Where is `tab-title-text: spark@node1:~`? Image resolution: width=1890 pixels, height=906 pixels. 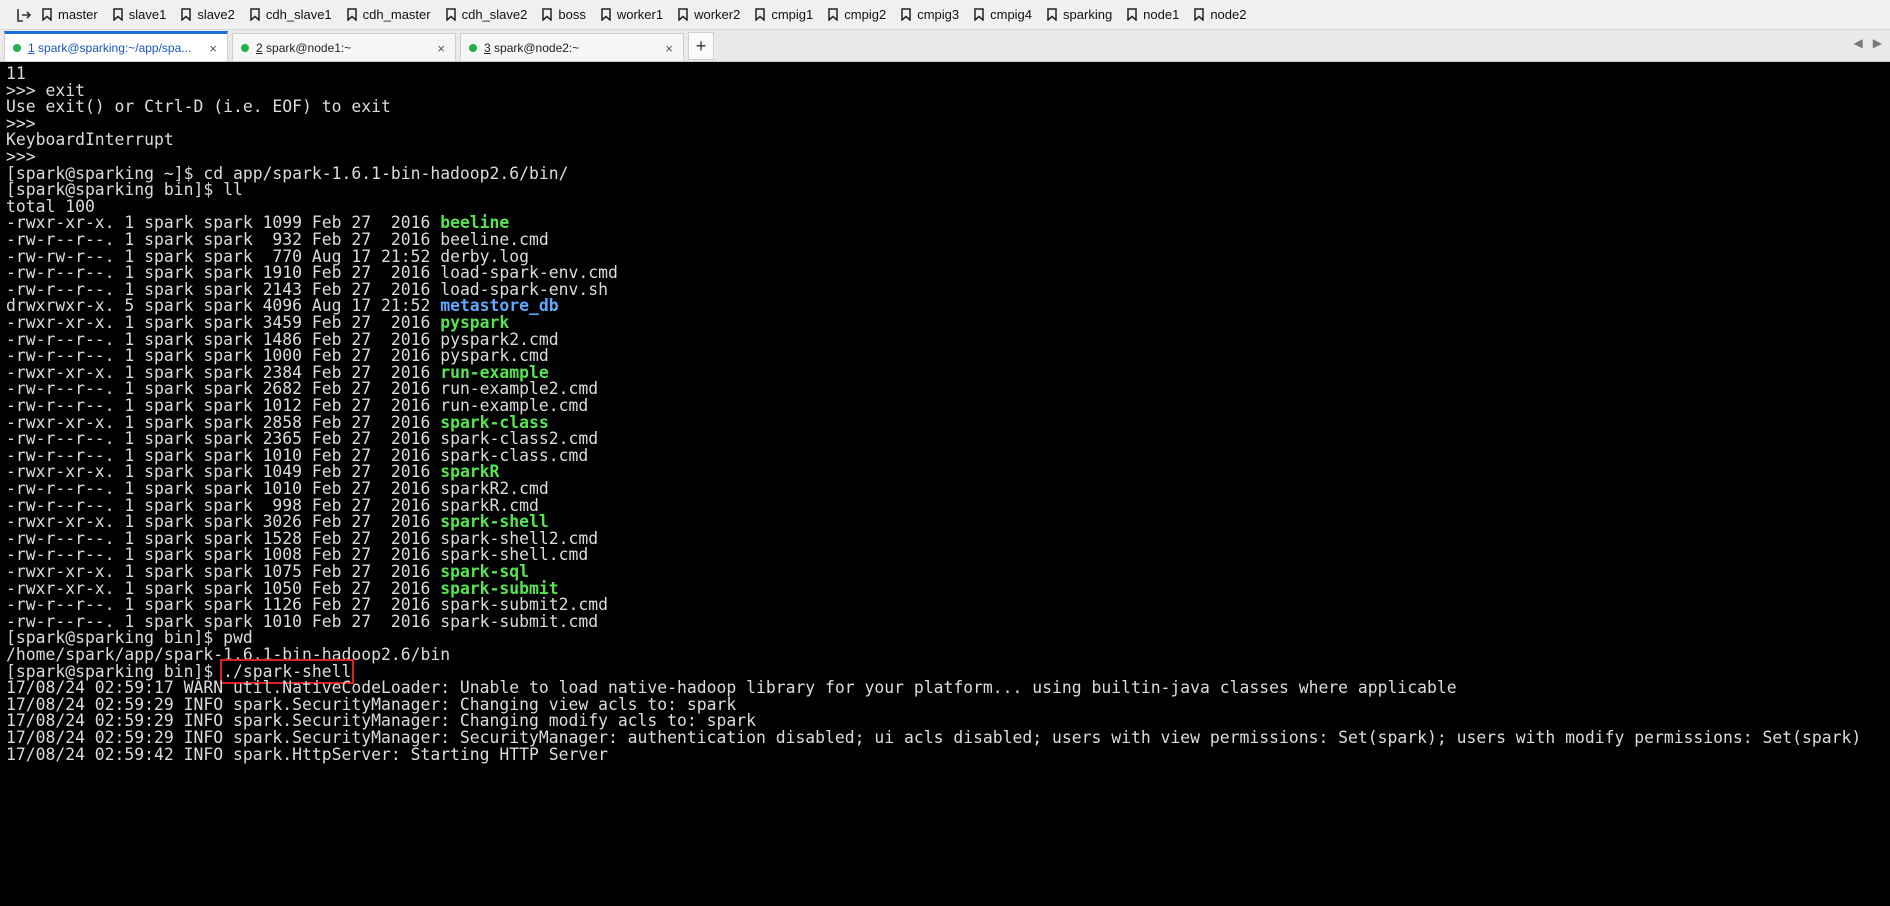
tab-title-text: spark@node1:~ is located at coordinates (307, 47).